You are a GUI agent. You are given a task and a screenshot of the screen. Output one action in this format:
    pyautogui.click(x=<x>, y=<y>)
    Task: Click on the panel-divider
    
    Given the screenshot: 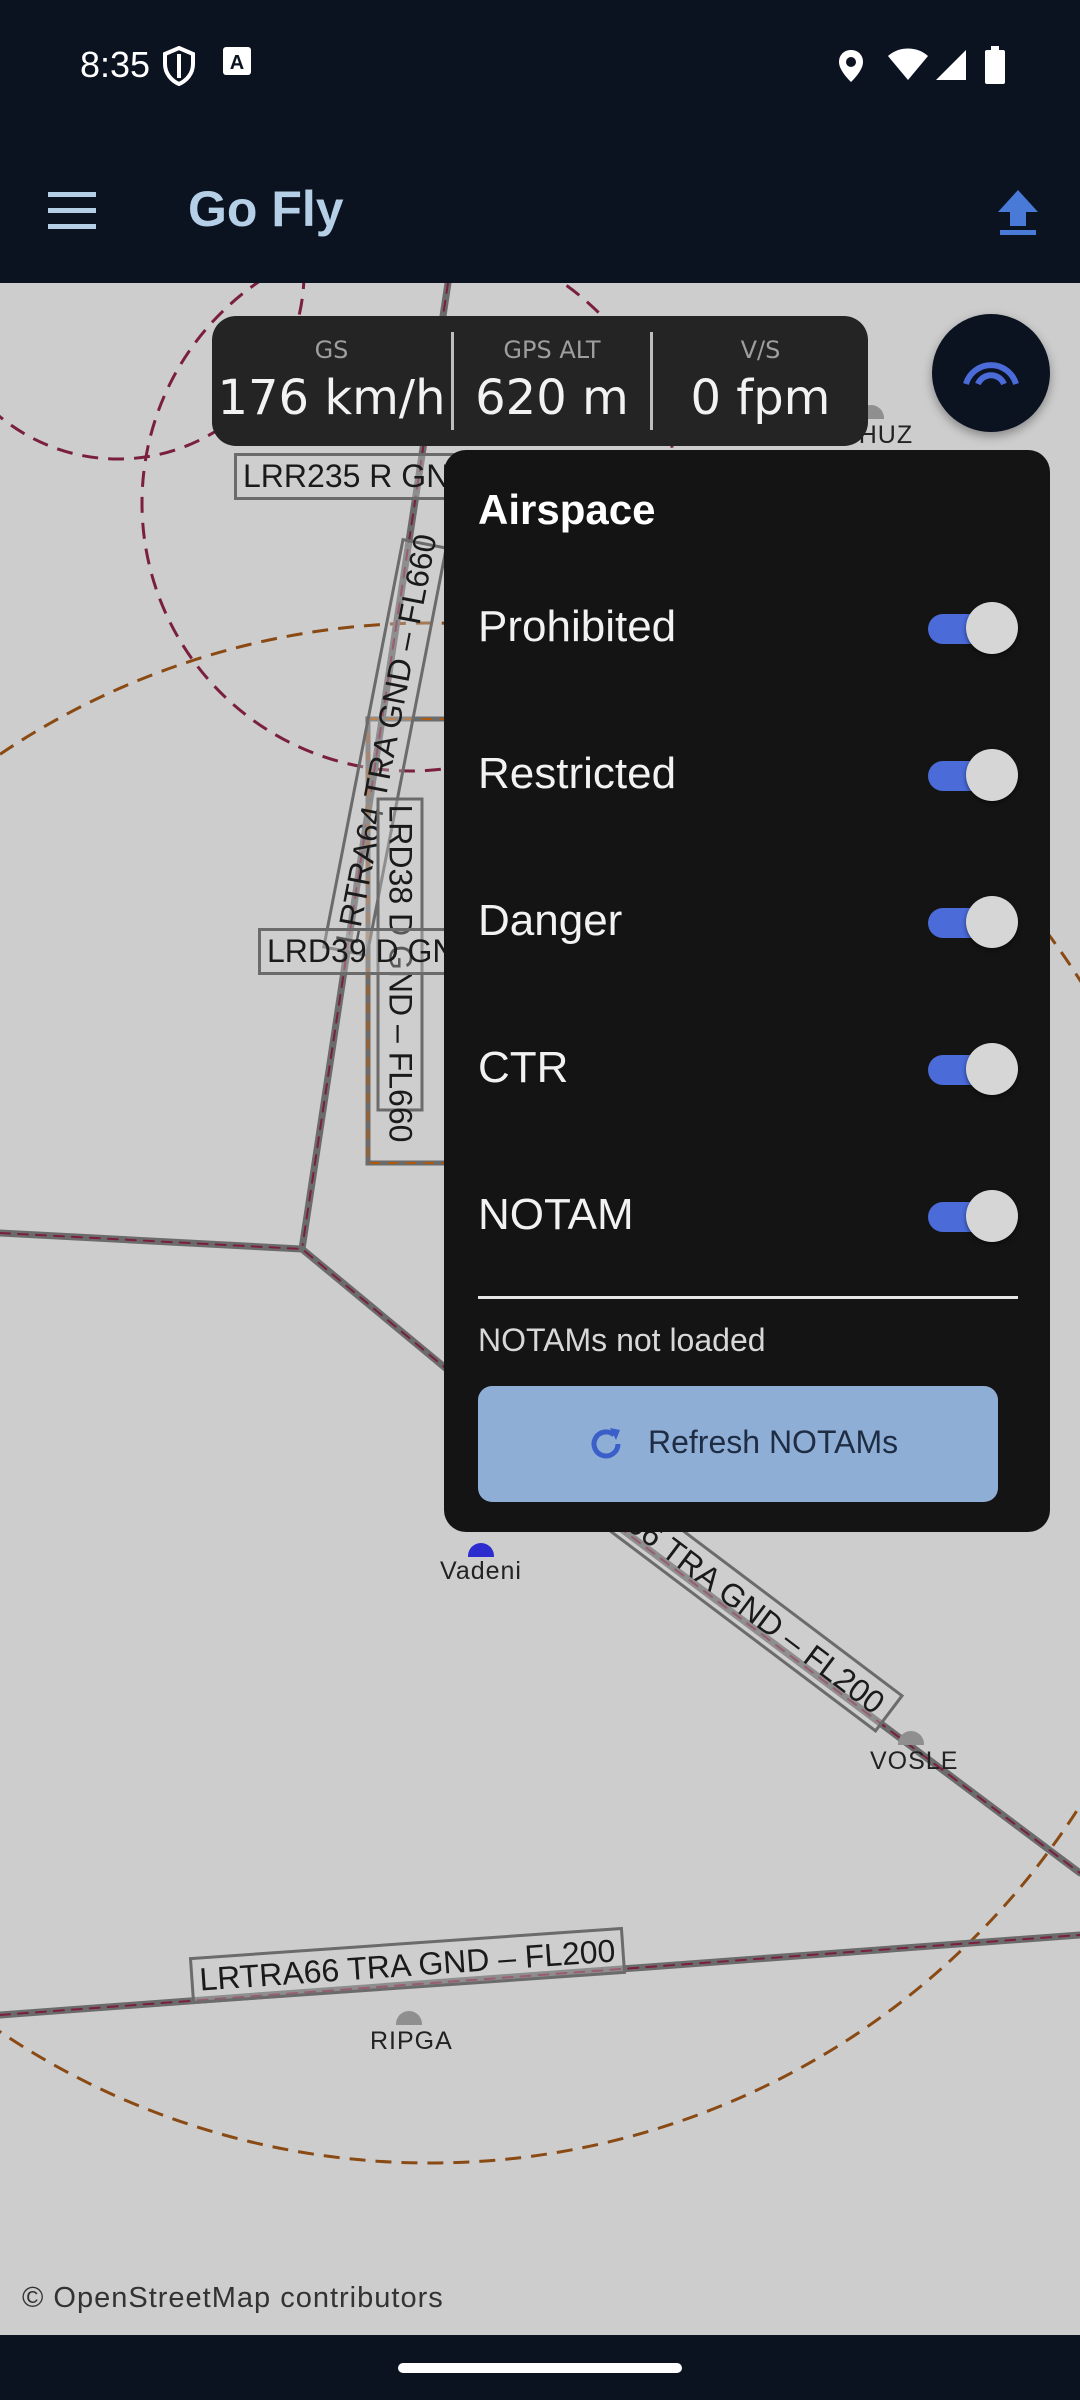 What is the action you would take?
    pyautogui.click(x=748, y=1297)
    